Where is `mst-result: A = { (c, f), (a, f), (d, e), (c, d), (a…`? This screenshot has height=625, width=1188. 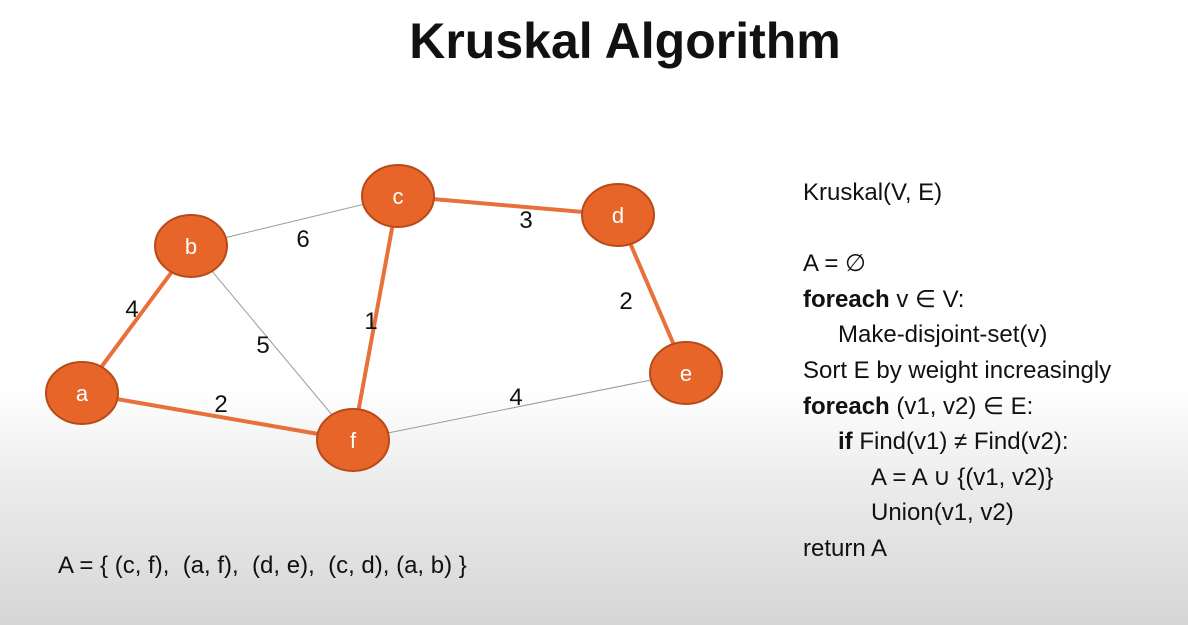 mst-result: A = { (c, f), (a, f), (d, e), (c, d), (a… is located at coordinates (262, 565).